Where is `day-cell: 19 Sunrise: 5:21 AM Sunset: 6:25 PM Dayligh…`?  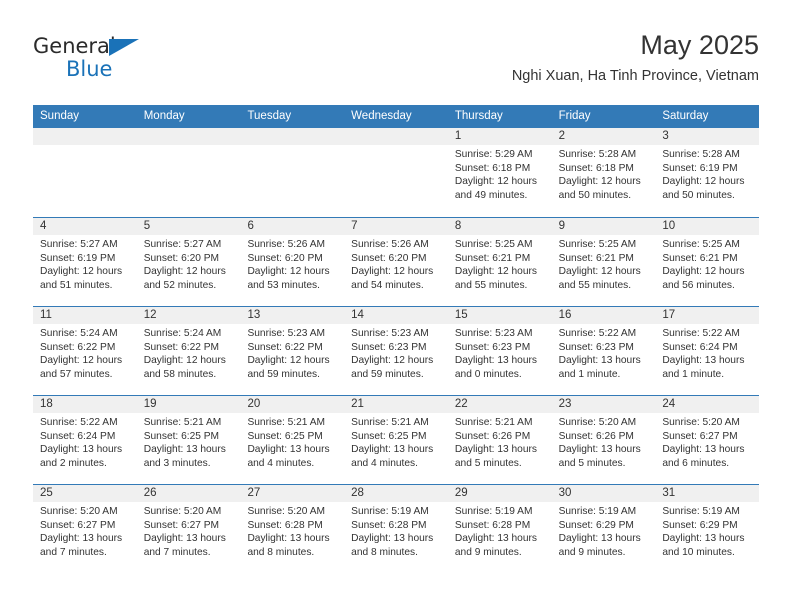
day-cell: 19 Sunrise: 5:21 AM Sunset: 6:25 PM Dayligh… is located at coordinates (188, 440).